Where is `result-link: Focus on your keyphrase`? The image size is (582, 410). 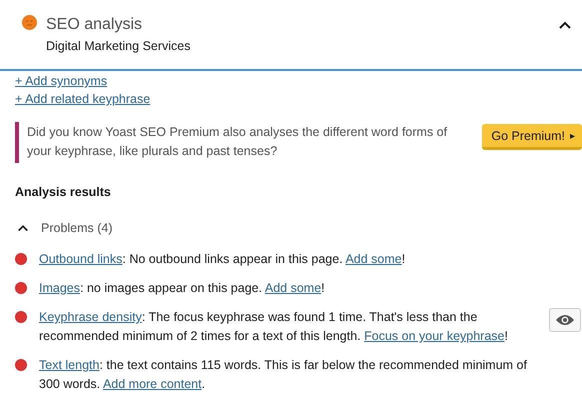 result-link: Focus on your keyphrase is located at coordinates (434, 336).